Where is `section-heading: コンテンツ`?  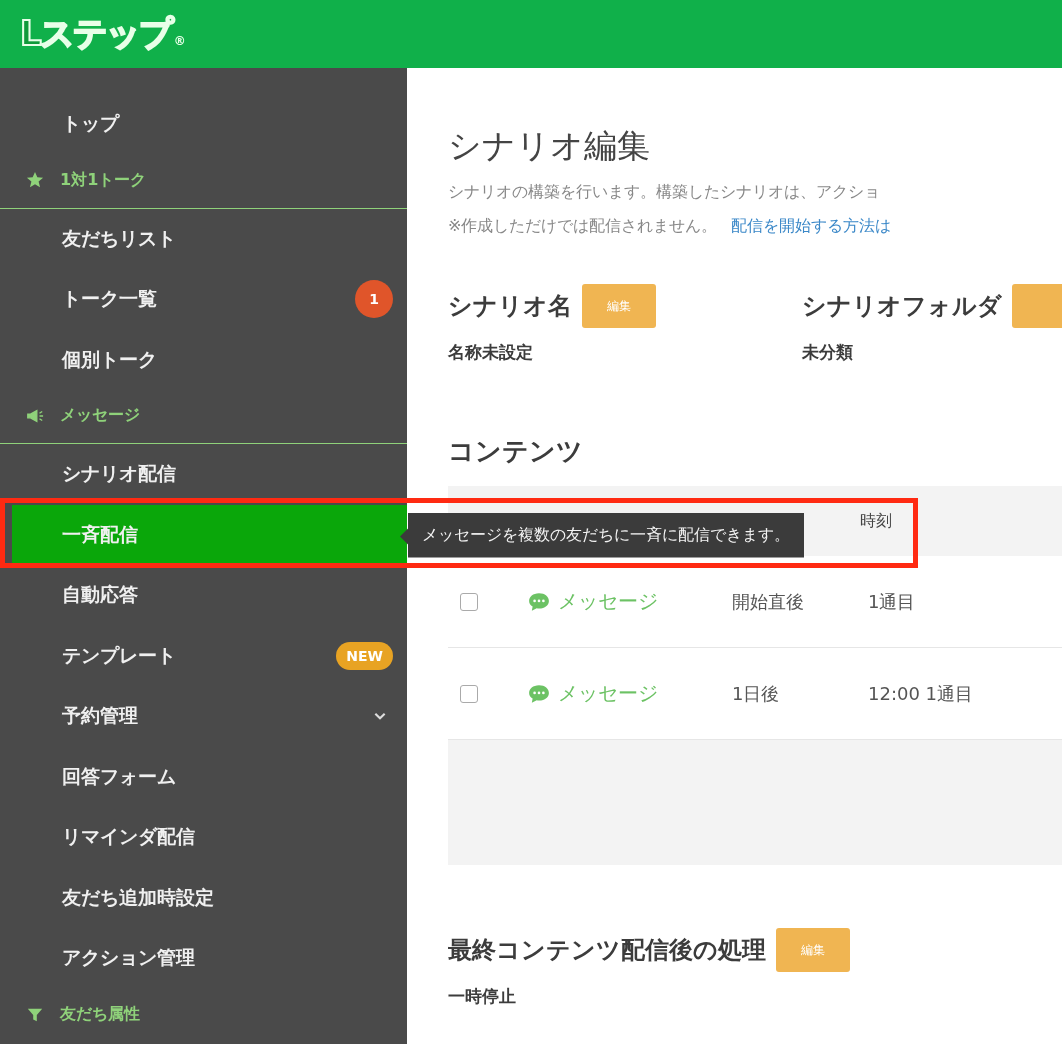 section-heading: コンテンツ is located at coordinates (516, 451).